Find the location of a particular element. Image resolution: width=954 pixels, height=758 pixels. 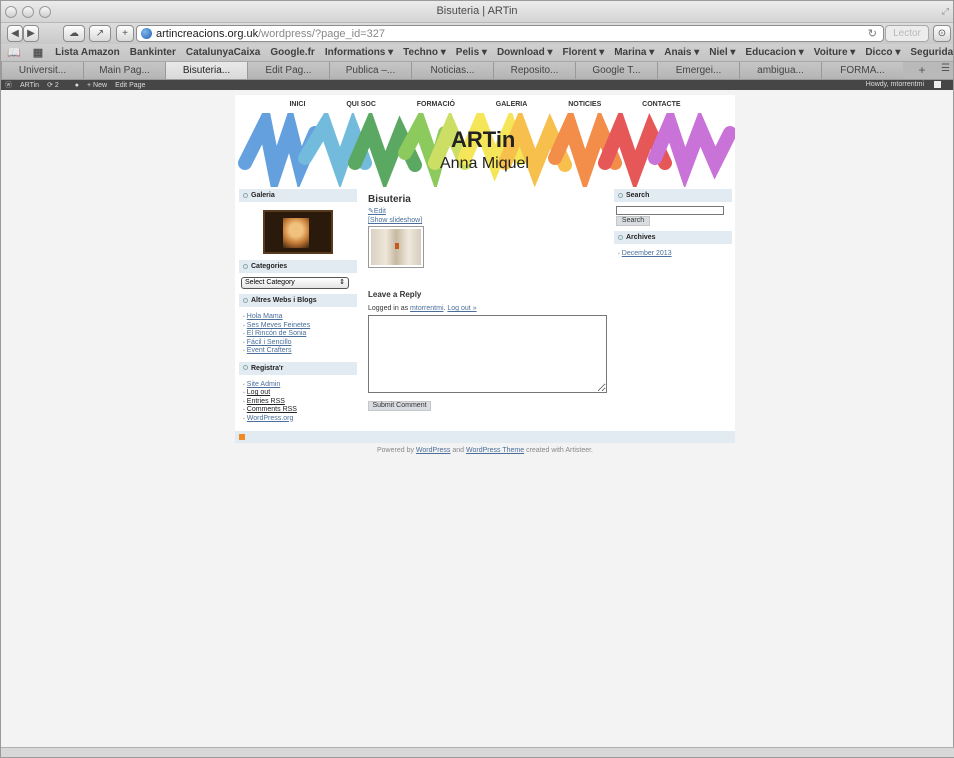

reader-button: Lector is located at coordinates (907, 33).